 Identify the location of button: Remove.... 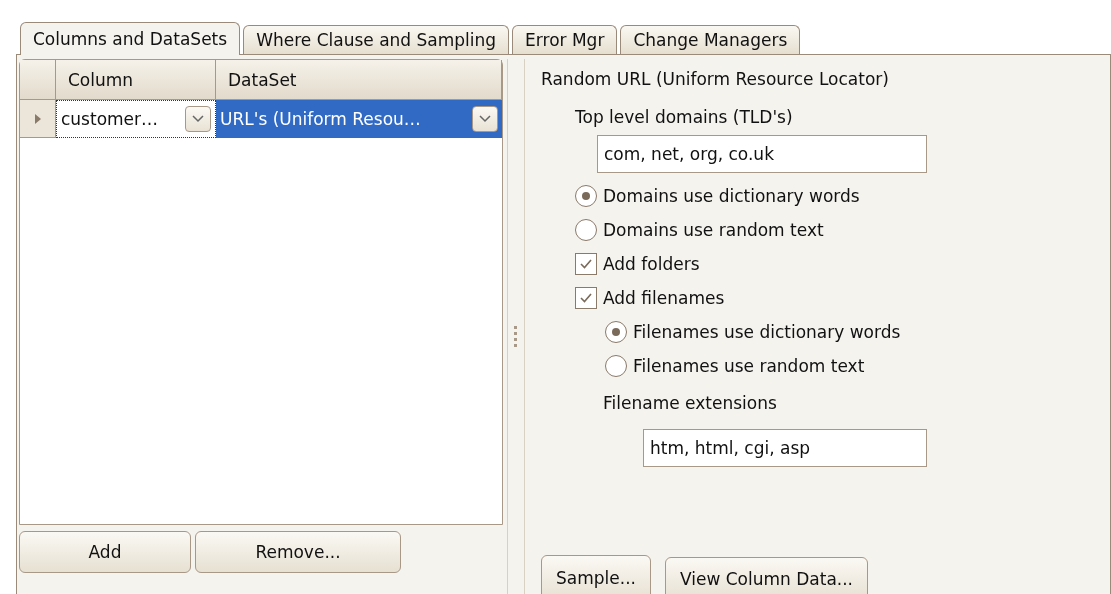
(298, 552).